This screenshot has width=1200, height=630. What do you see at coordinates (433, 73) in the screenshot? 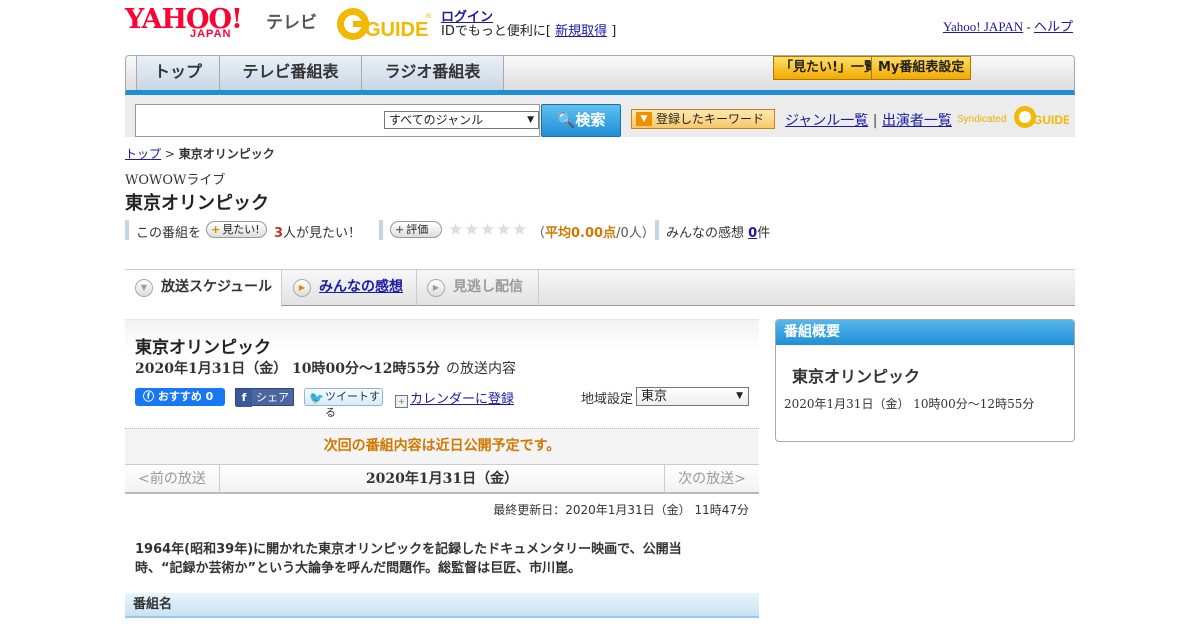
I see `nav-tab-radio-schedule: ラジオ番組表` at bounding box center [433, 73].